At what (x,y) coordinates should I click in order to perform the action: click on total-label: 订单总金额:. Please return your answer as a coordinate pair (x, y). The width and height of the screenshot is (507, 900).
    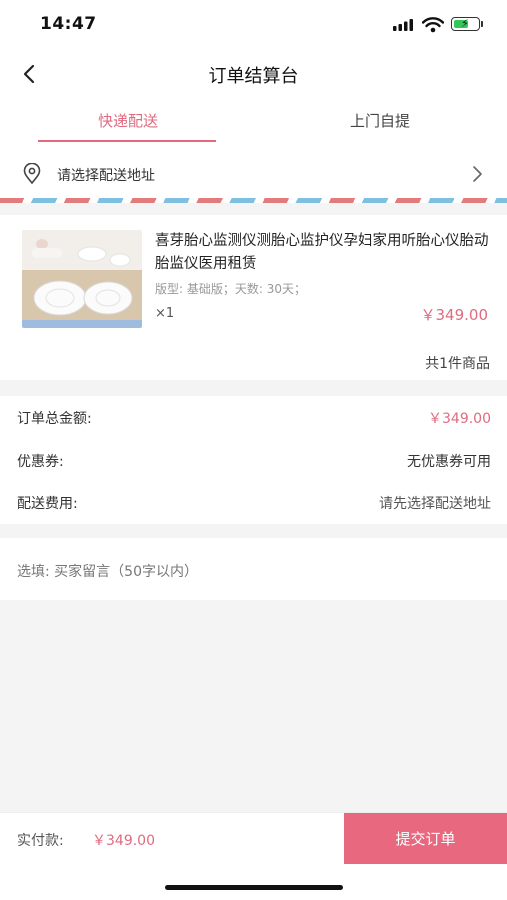
    Looking at the image, I should click on (54, 419).